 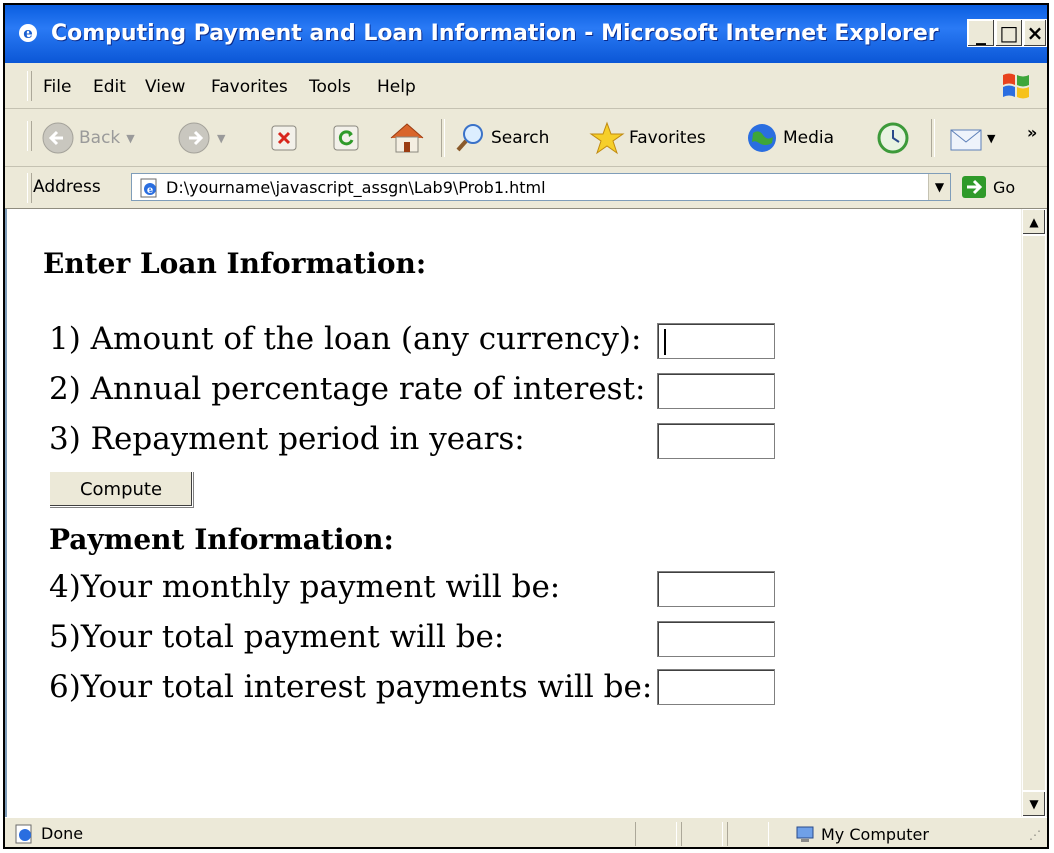 I want to click on history-clock-icon, so click(x=893, y=138).